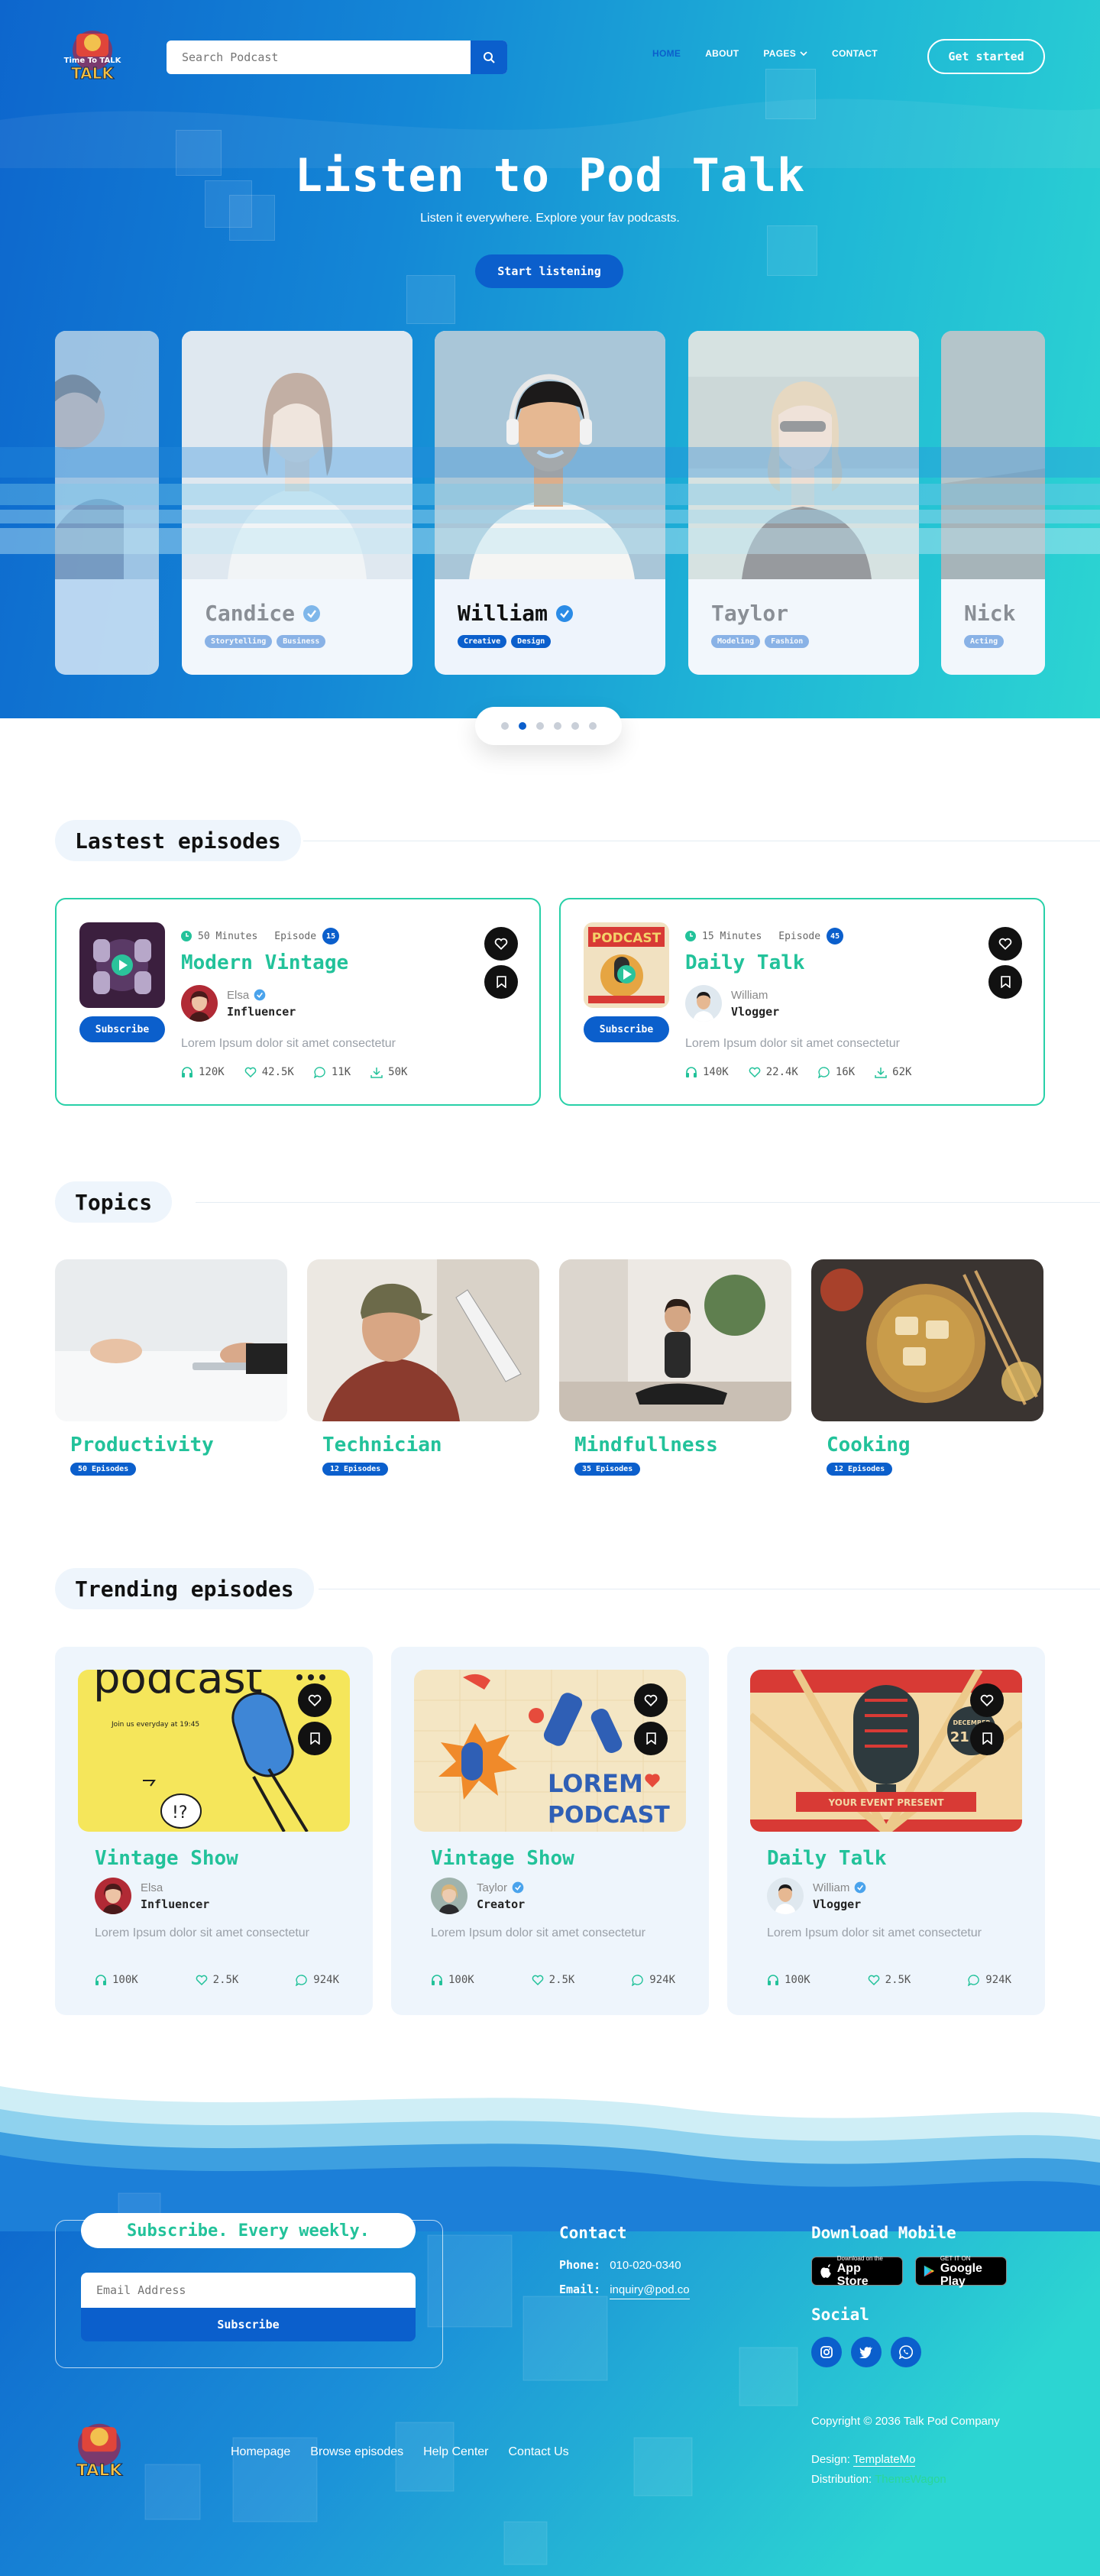  What do you see at coordinates (857, 2271) in the screenshot?
I see `app-store-badge: Download on the App Store` at bounding box center [857, 2271].